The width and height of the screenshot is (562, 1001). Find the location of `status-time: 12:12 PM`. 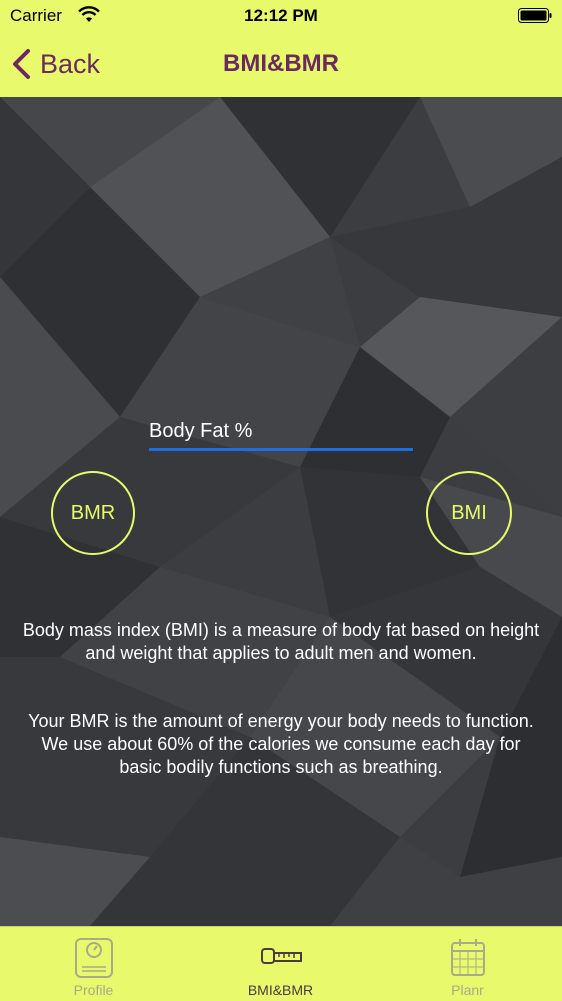

status-time: 12:12 PM is located at coordinates (281, 15).